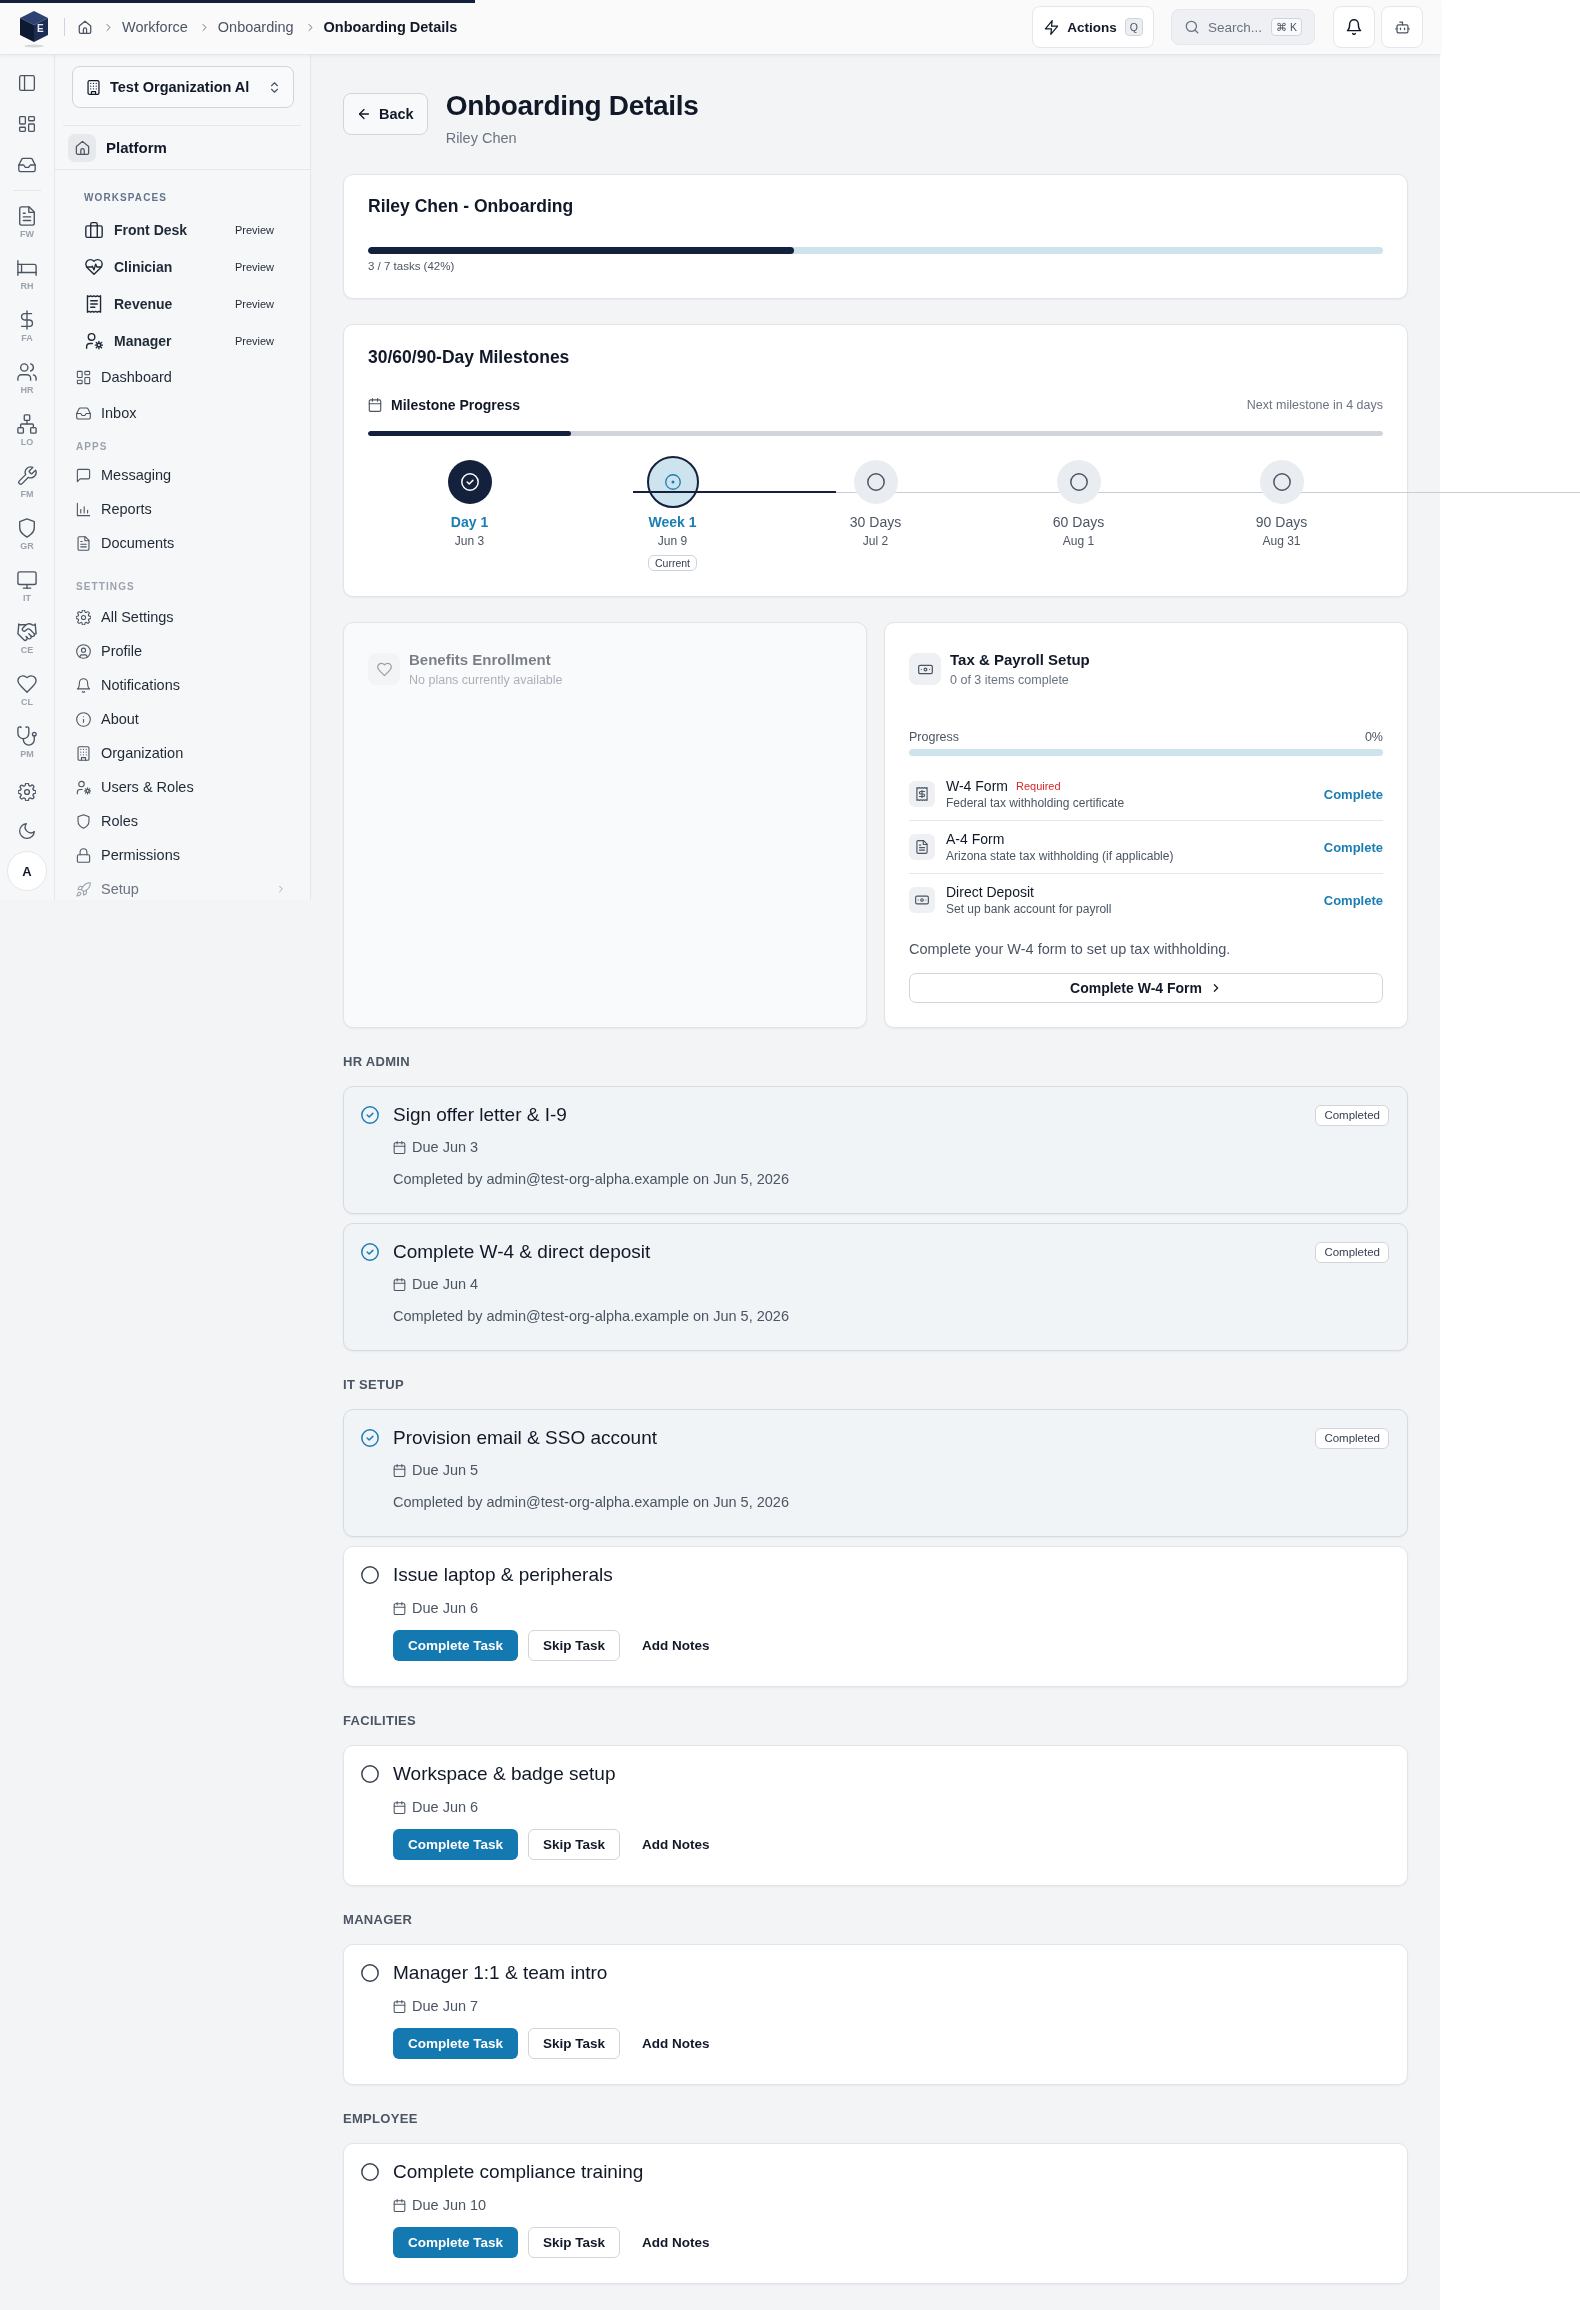  I want to click on home-icon, so click(85, 27).